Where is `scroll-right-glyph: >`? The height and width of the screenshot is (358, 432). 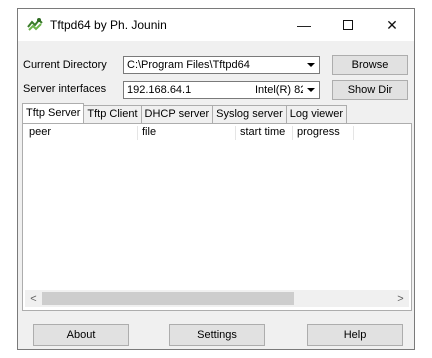
scroll-right-glyph: > is located at coordinates (400, 298).